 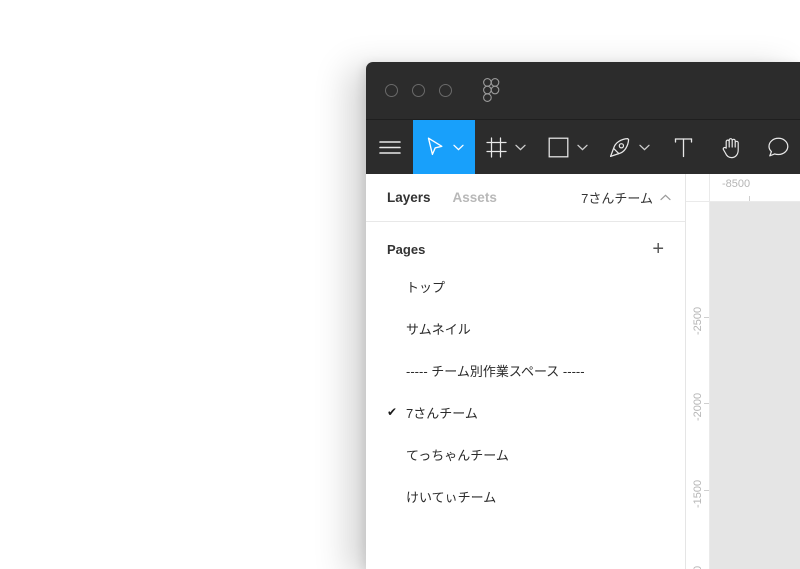 I want to click on page-label: 7さんチーム, so click(x=442, y=413).